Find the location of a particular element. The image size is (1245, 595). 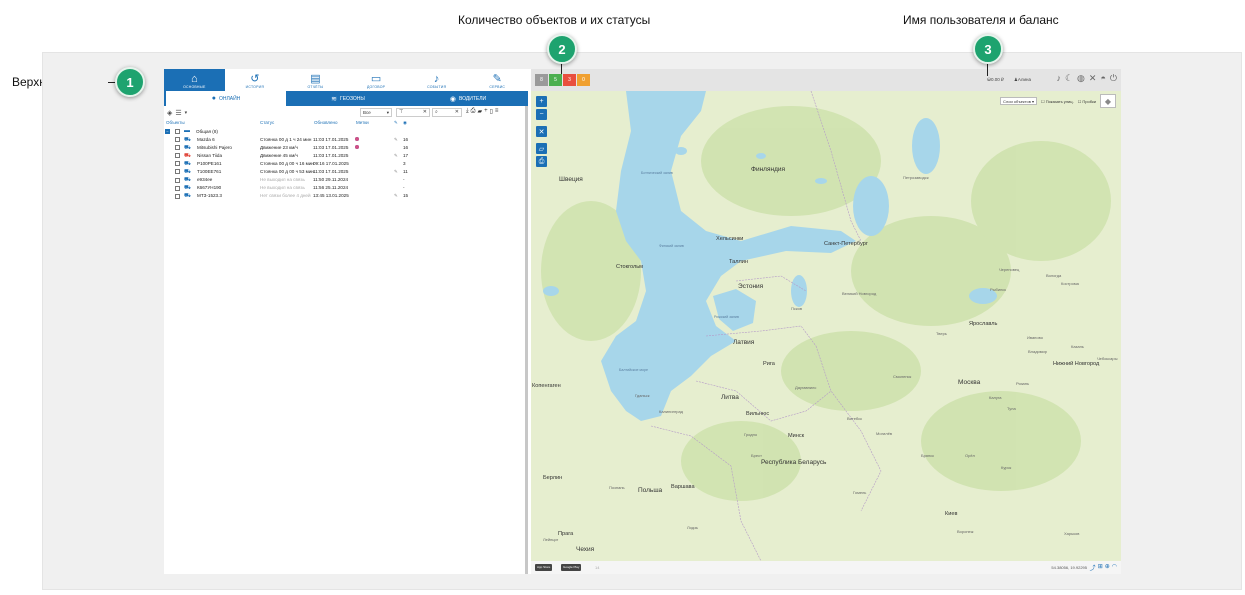

collapse-icon: − is located at coordinates (167, 131).